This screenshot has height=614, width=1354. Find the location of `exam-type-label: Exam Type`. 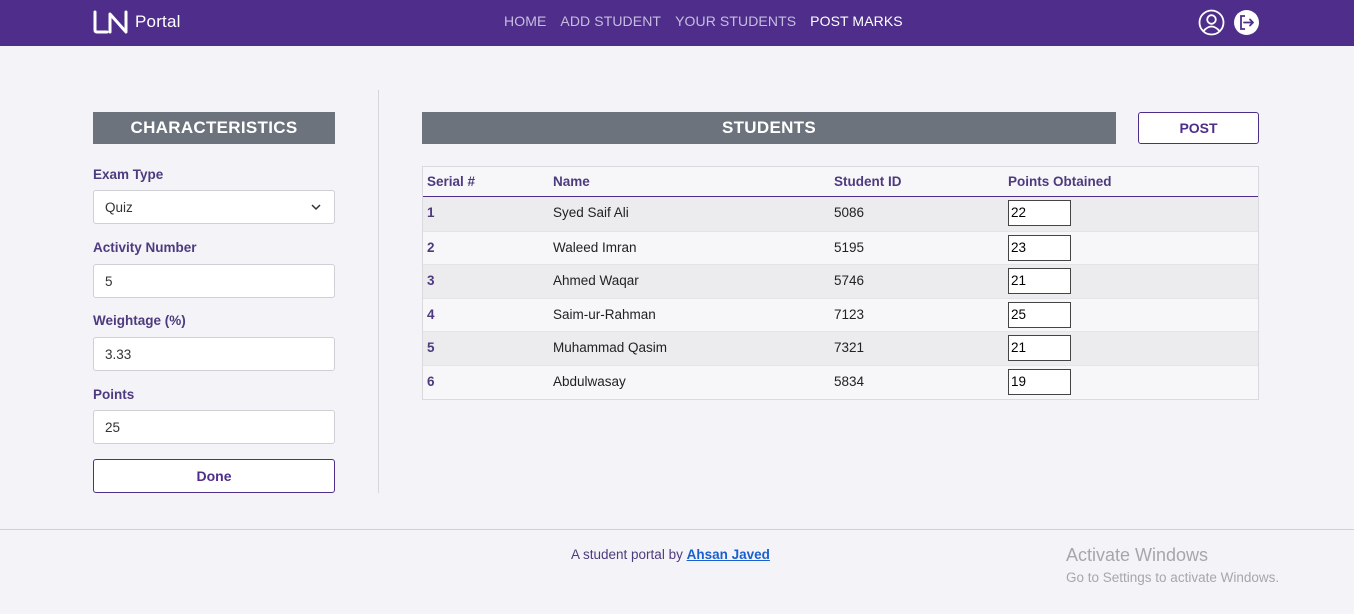

exam-type-label: Exam Type is located at coordinates (128, 174).